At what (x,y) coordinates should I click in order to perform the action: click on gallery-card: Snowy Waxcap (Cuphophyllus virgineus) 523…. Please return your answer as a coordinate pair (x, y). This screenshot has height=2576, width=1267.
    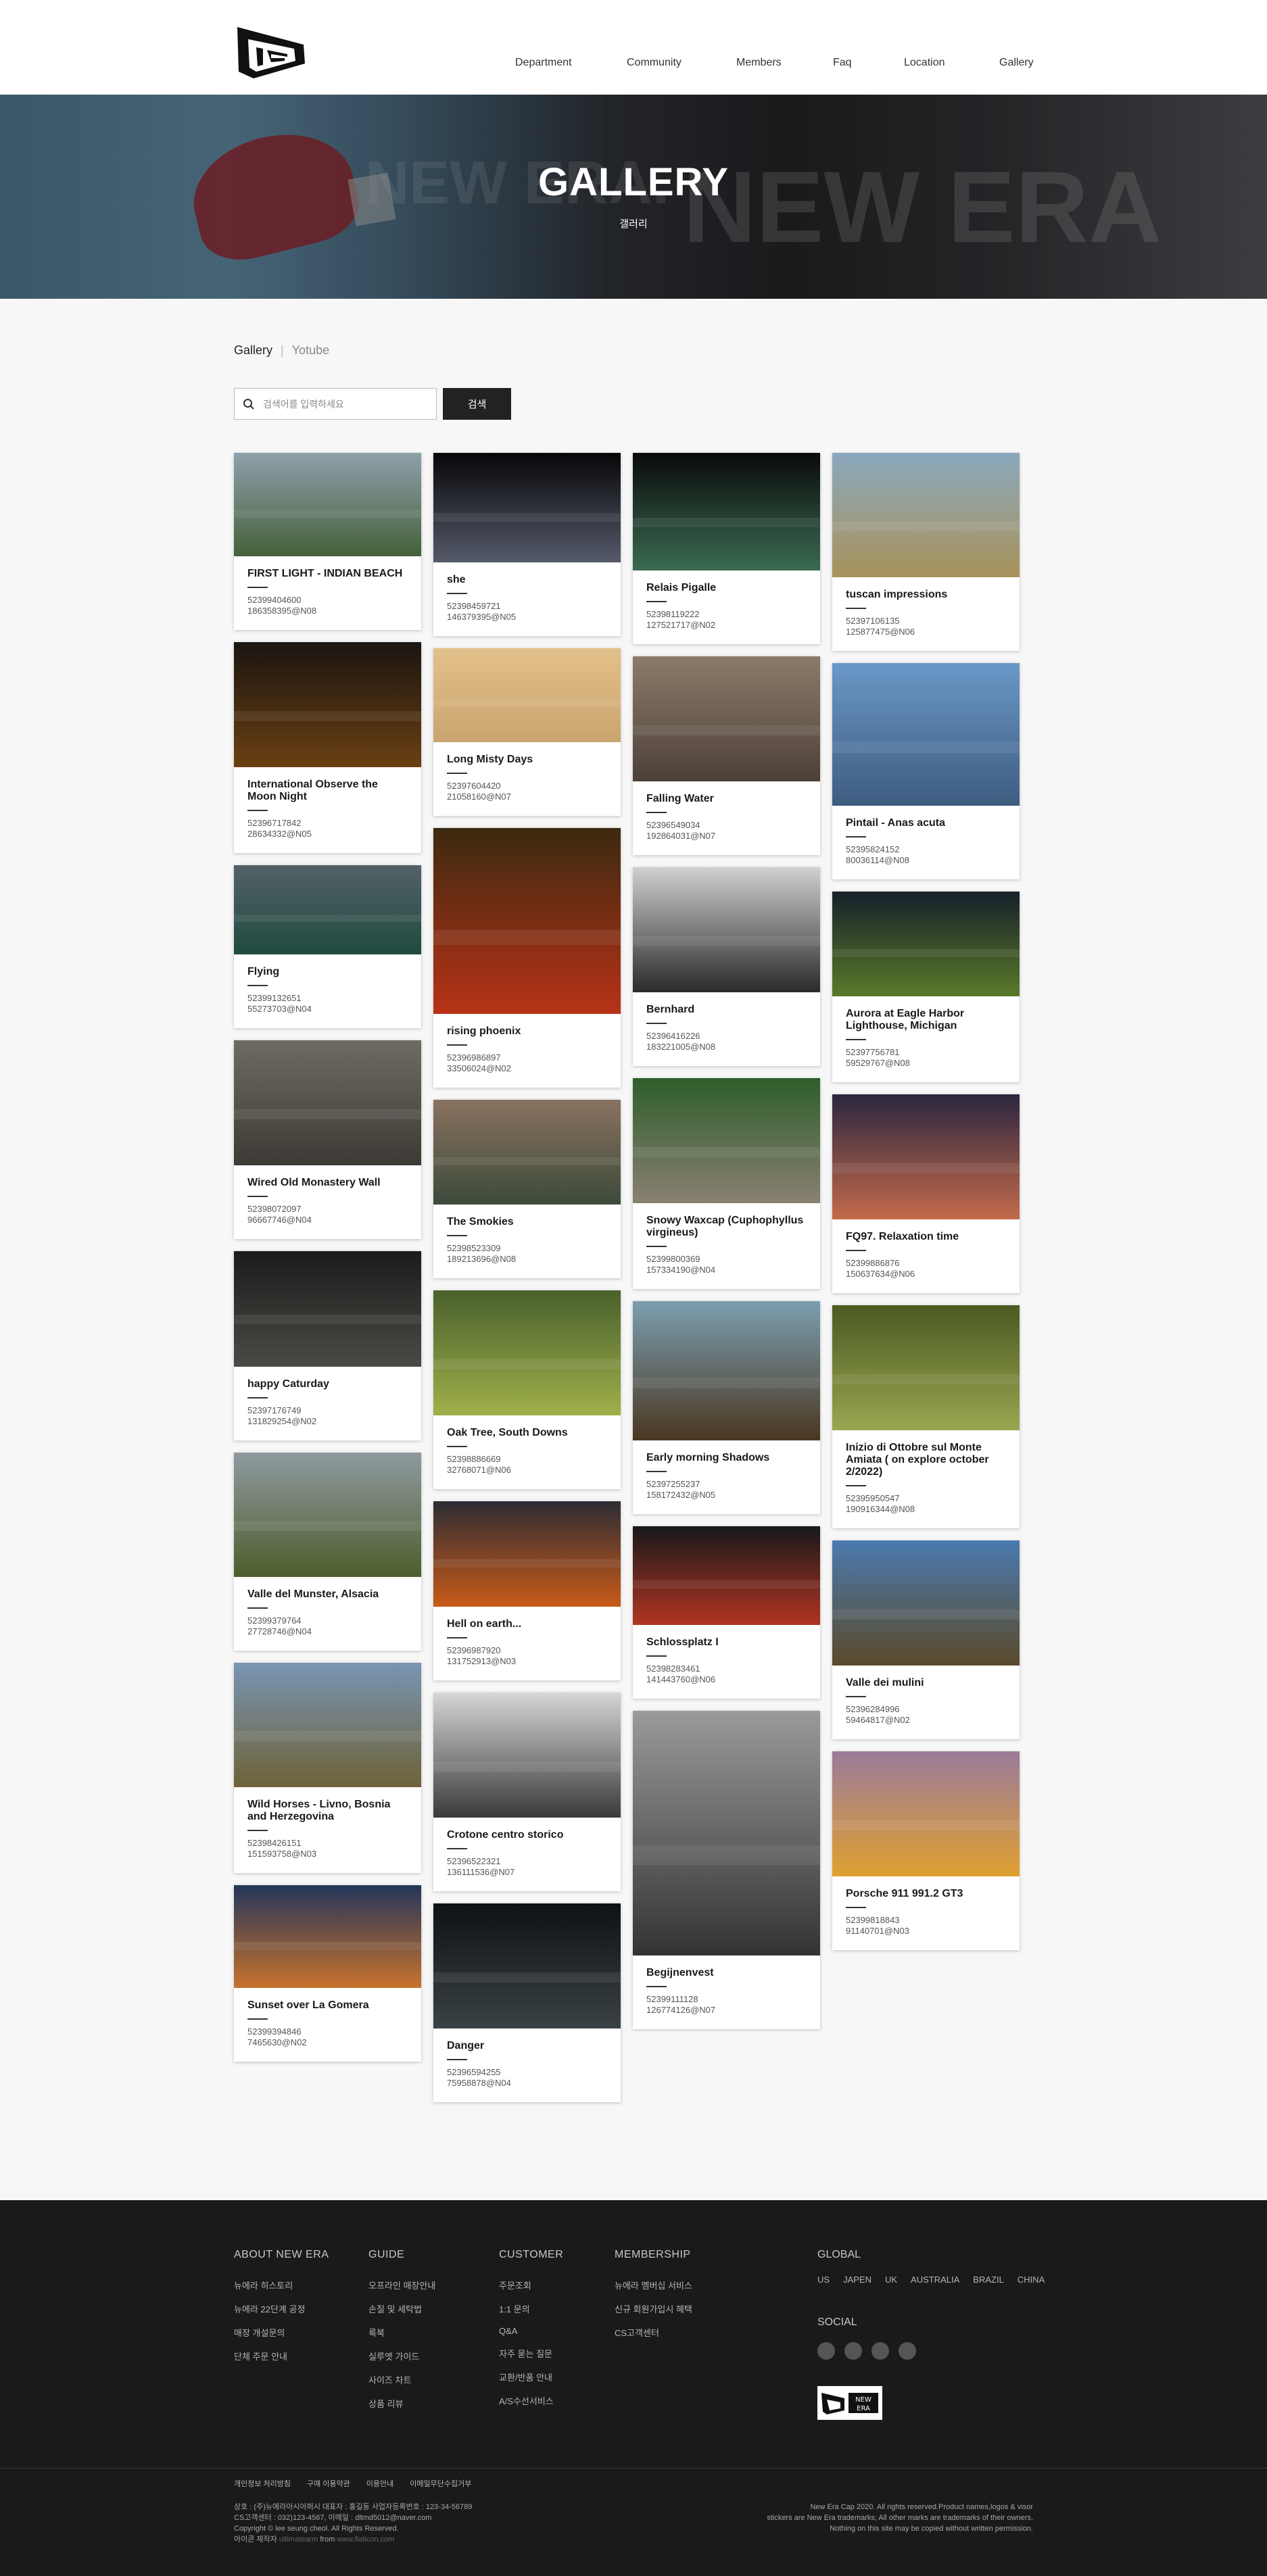
    Looking at the image, I should click on (727, 1183).